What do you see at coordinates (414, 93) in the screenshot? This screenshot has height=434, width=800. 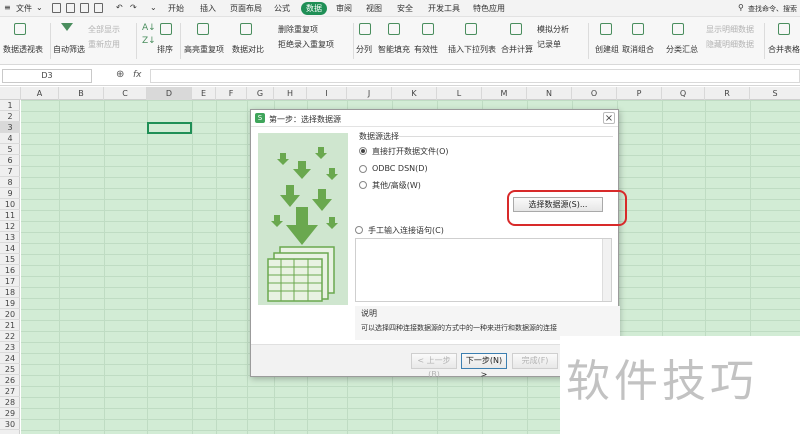 I see `column-header-k: K` at bounding box center [414, 93].